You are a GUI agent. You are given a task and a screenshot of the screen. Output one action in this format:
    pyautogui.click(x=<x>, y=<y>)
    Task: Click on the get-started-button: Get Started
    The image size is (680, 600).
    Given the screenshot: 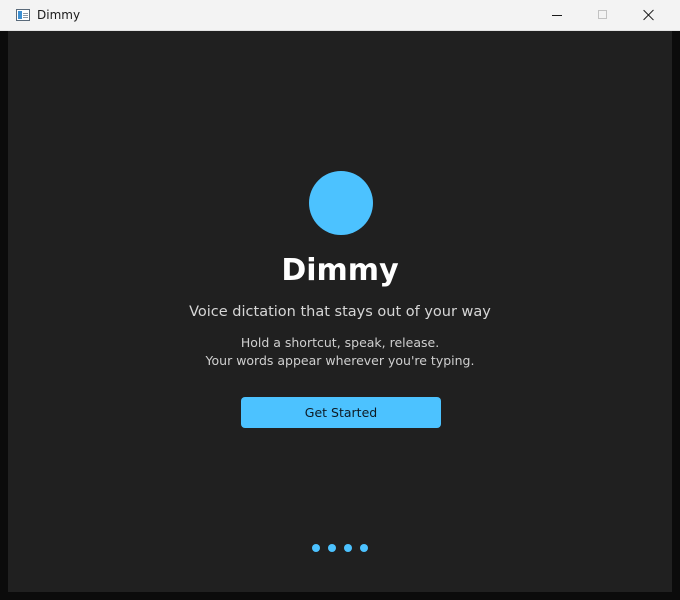 What is the action you would take?
    pyautogui.click(x=341, y=412)
    